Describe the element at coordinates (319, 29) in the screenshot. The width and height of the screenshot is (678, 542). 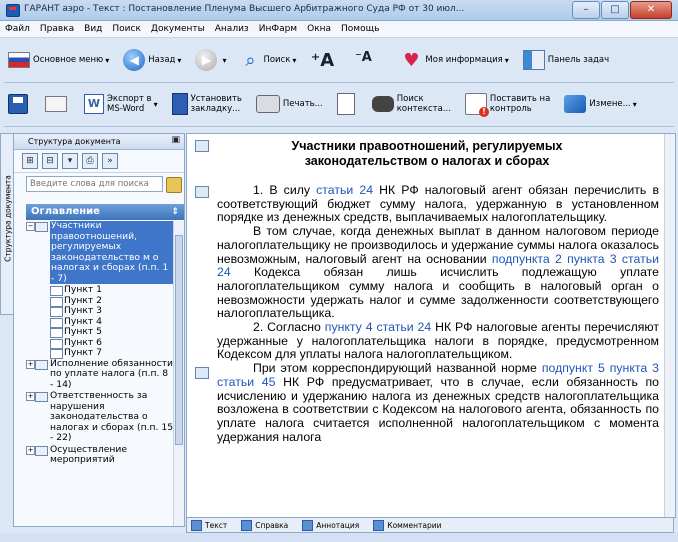
I see `menu-windows: Окна` at that location.